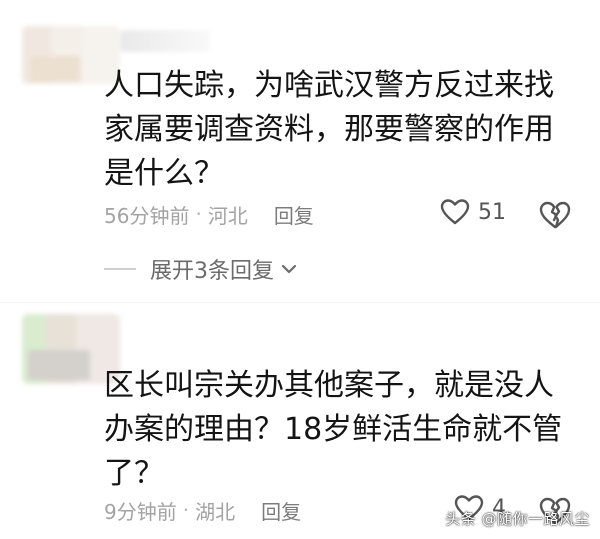 Image resolution: width=600 pixels, height=539 pixels. Describe the element at coordinates (212, 271) in the screenshot. I see `expand-replies-label: 展开3条回复` at that location.